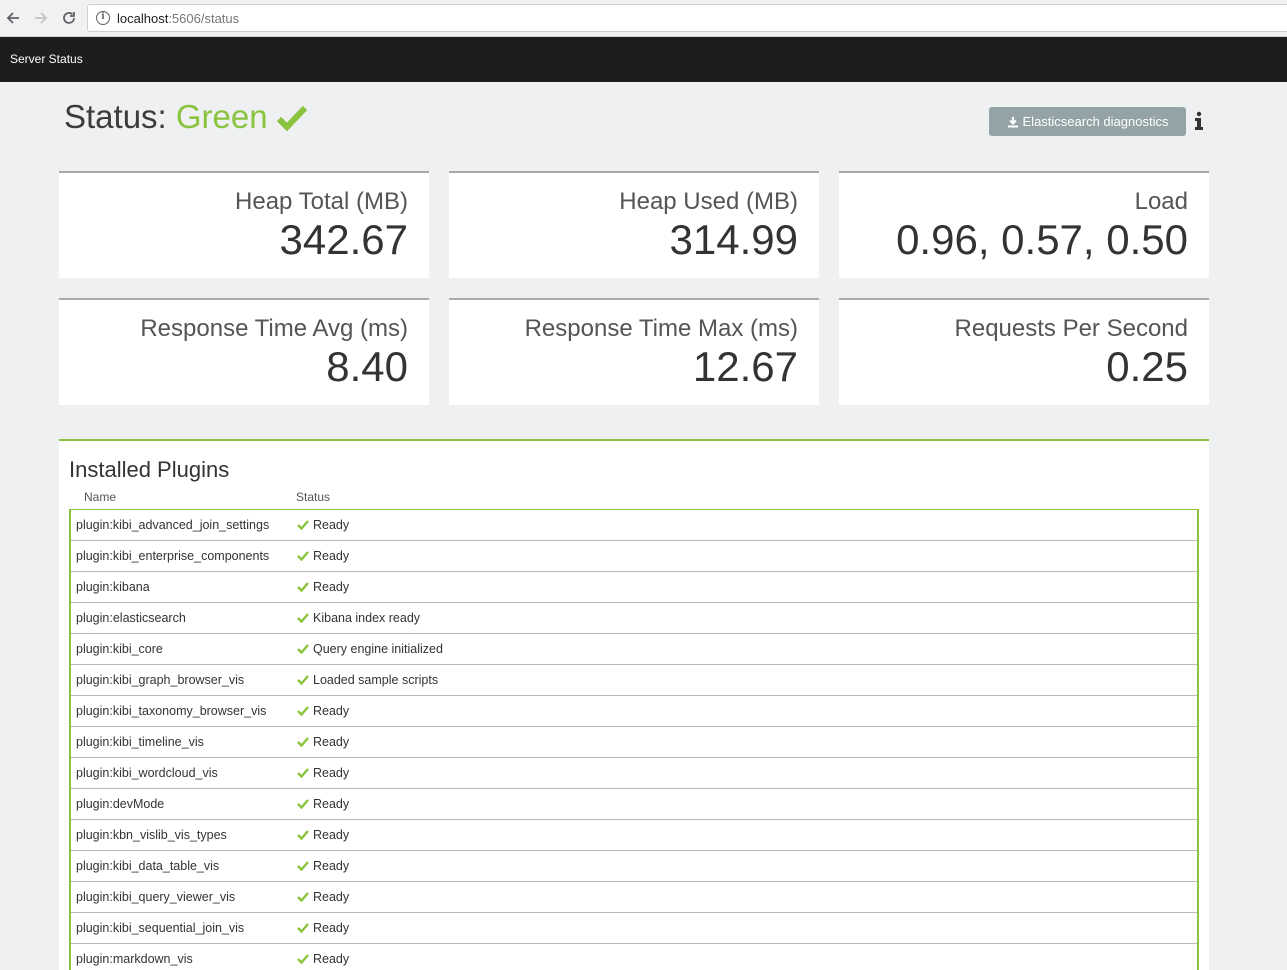 The image size is (1287, 970). Describe the element at coordinates (745, 366) in the screenshot. I see `metric-value: 12.67` at that location.